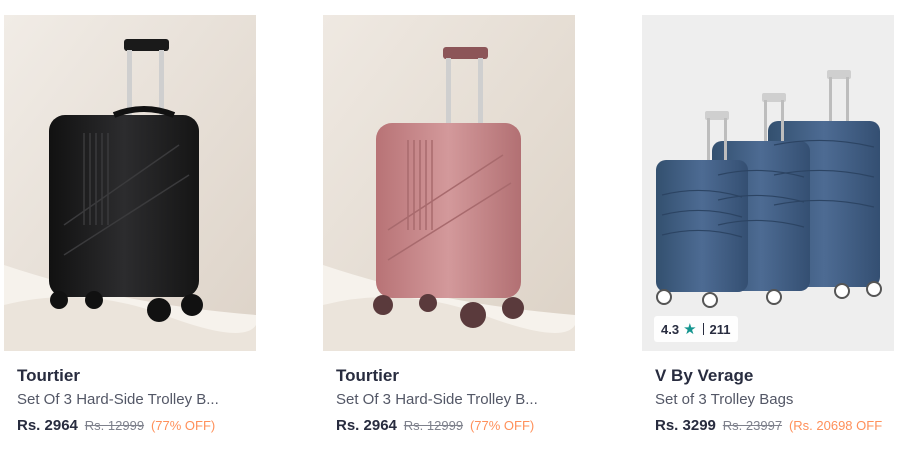 This screenshot has width=919, height=473. Describe the element at coordinates (690, 329) in the screenshot. I see `star-icon: ★` at that location.